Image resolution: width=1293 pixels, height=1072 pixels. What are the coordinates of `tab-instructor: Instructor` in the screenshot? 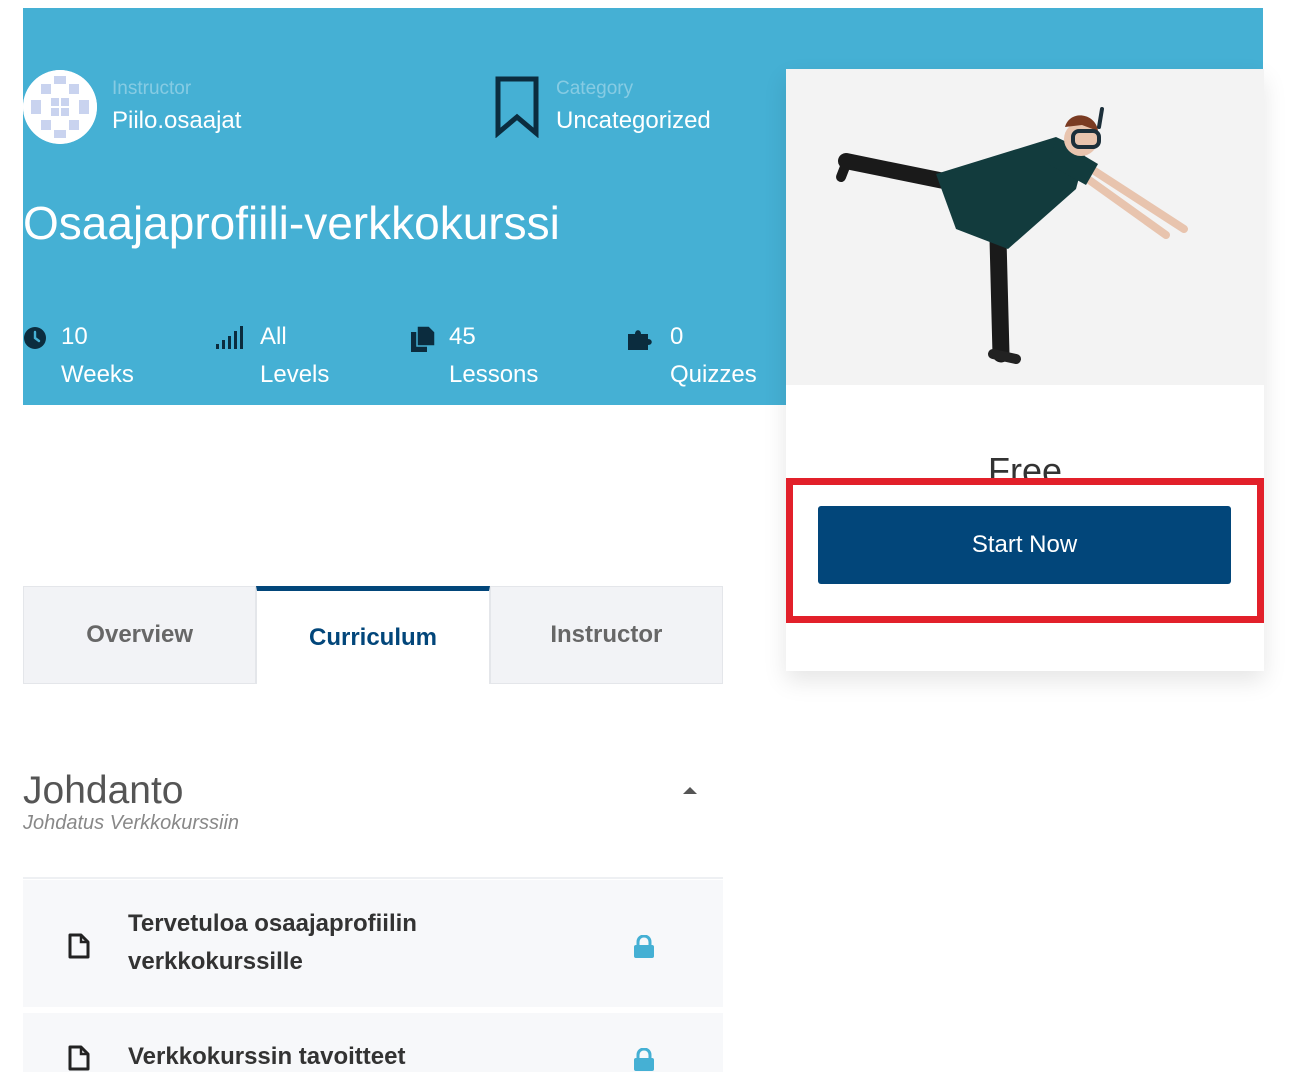 It's located at (606, 635).